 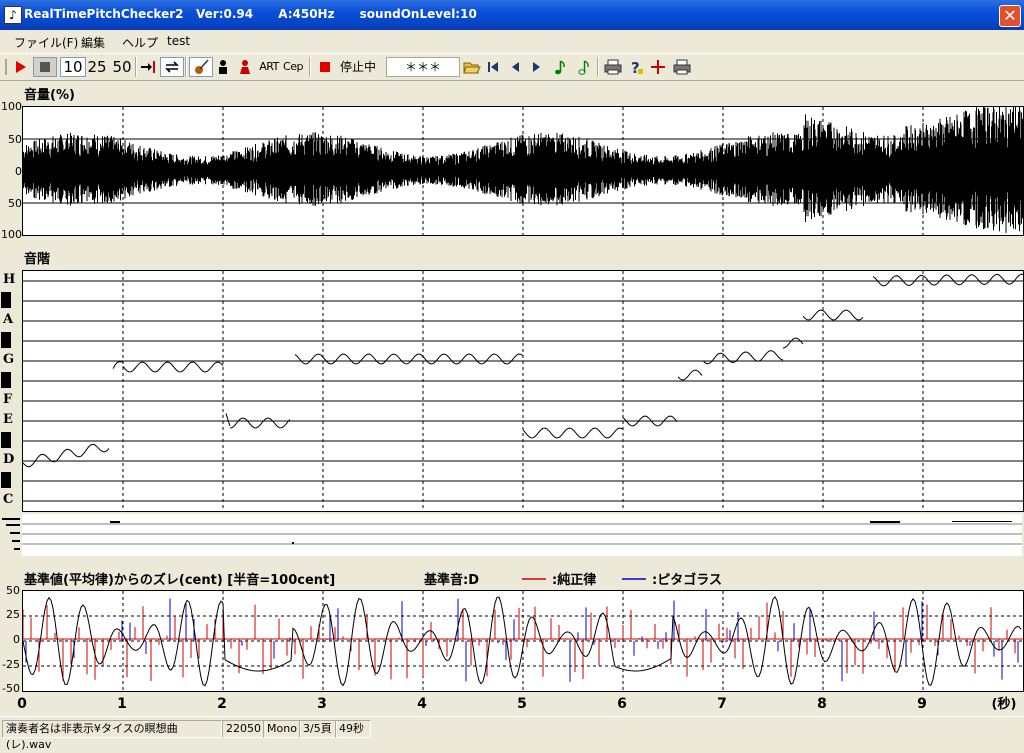 I want to click on status-length: 49秒, so click(x=353, y=729).